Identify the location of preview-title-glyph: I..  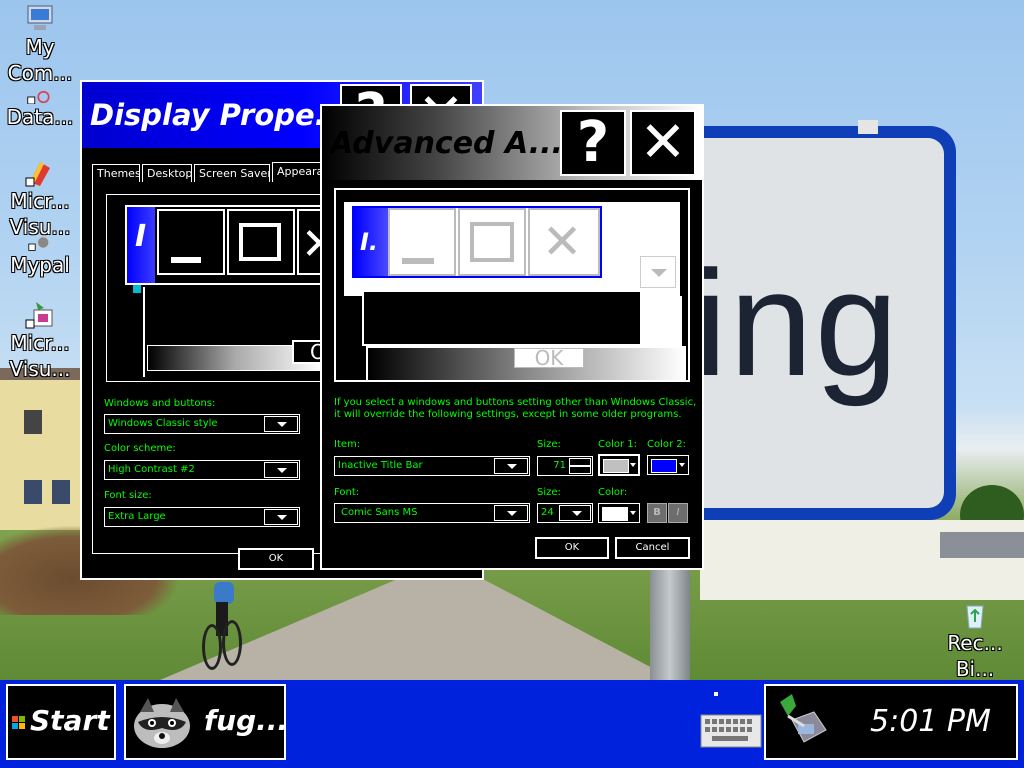
(369, 242).